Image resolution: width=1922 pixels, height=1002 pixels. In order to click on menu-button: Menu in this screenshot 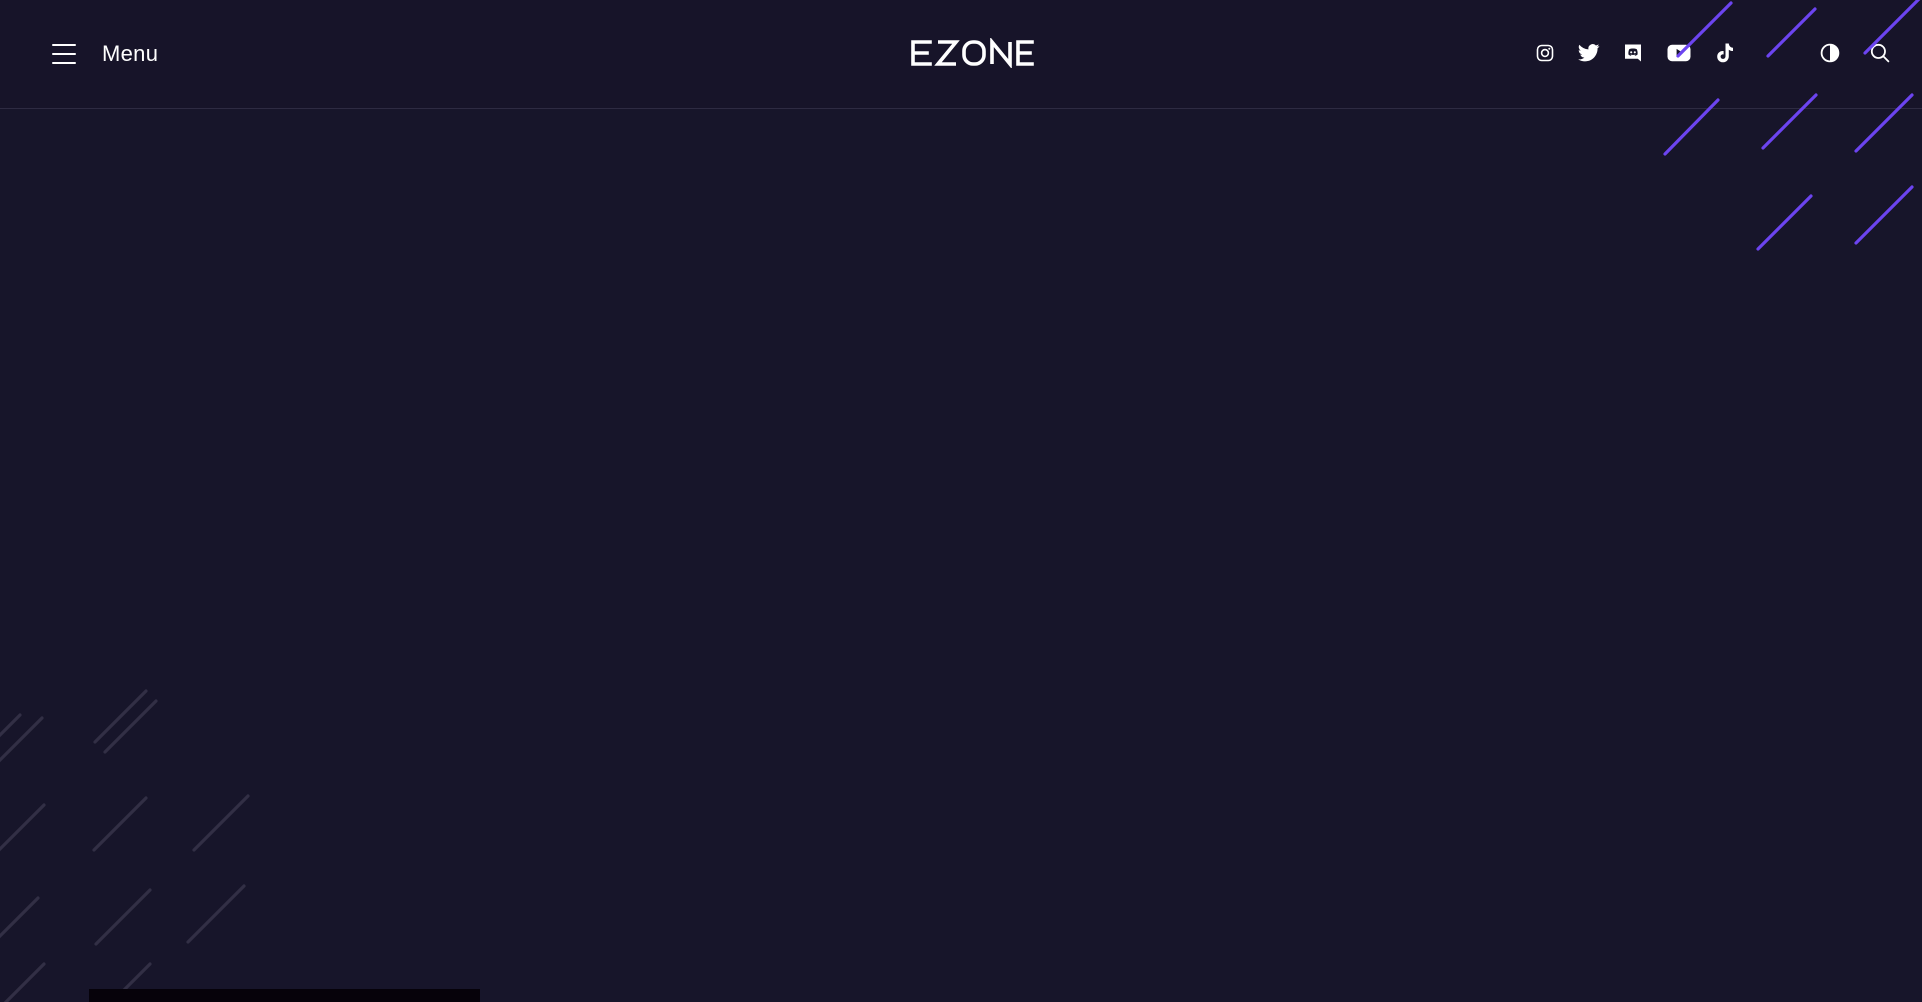, I will do `click(105, 54)`.